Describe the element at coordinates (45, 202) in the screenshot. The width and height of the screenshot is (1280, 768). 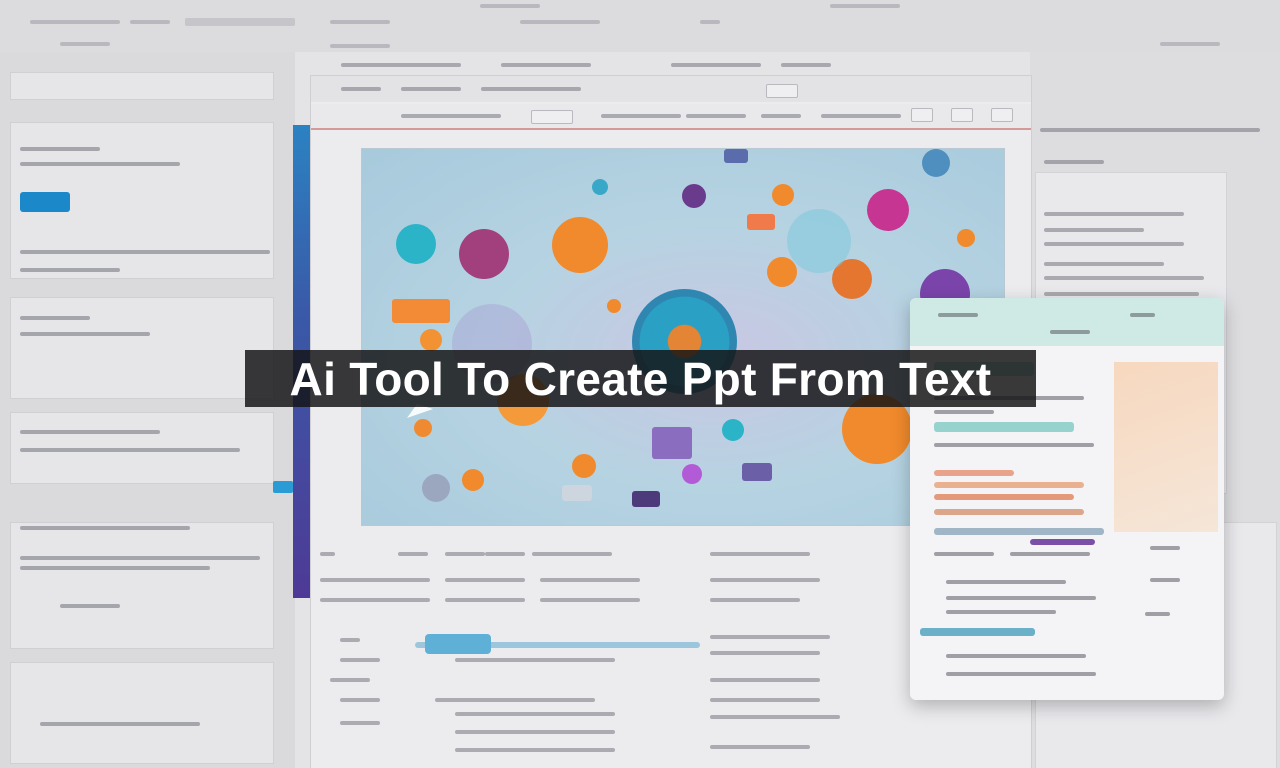
I see `primary-action-button` at that location.